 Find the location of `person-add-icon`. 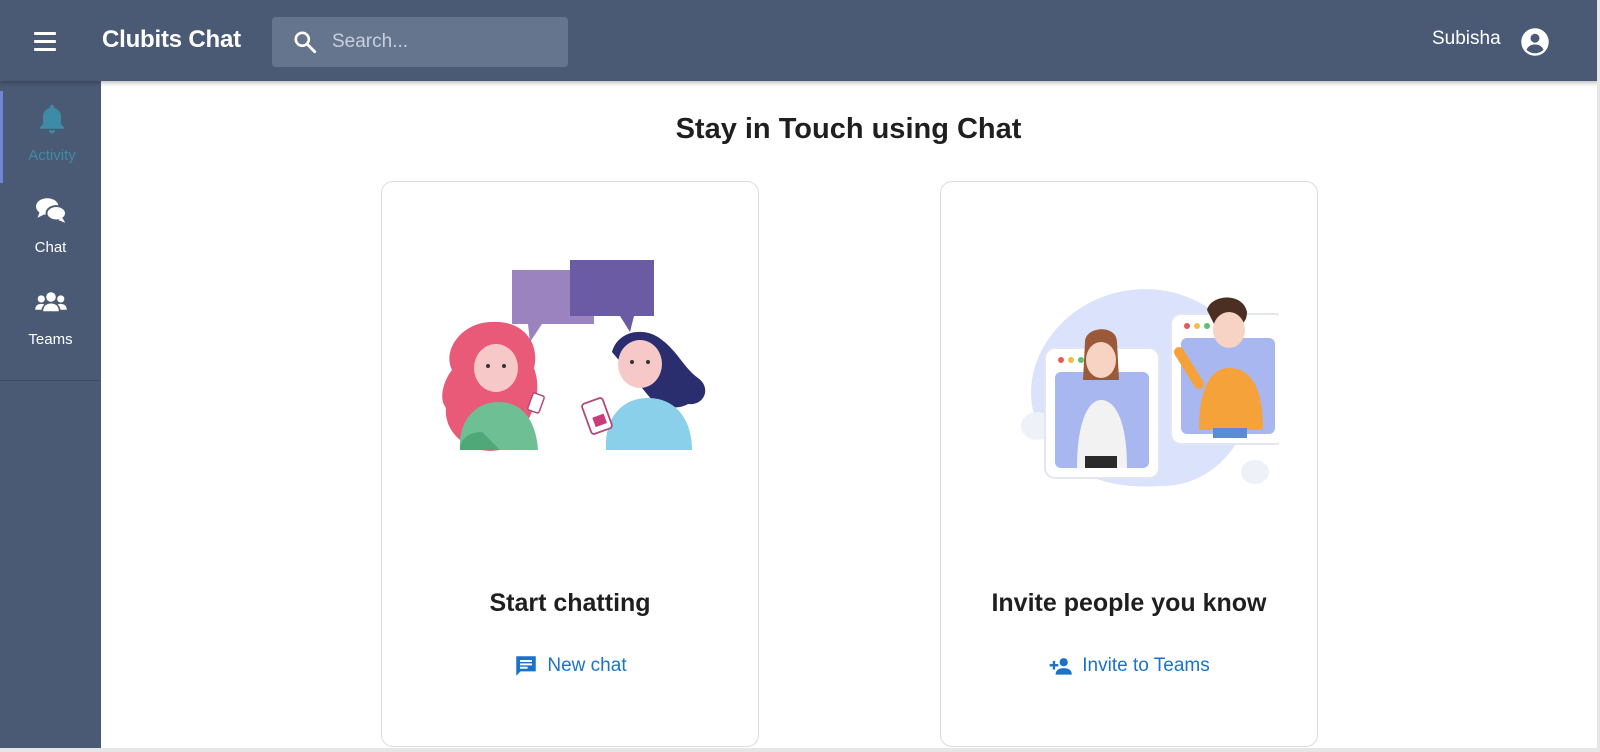

person-add-icon is located at coordinates (1061, 666).